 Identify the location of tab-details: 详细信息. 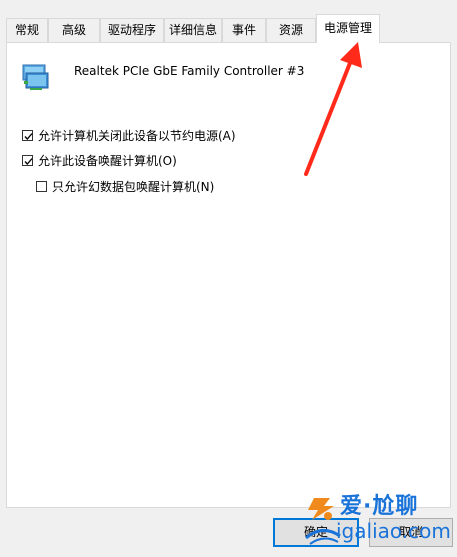
(193, 30).